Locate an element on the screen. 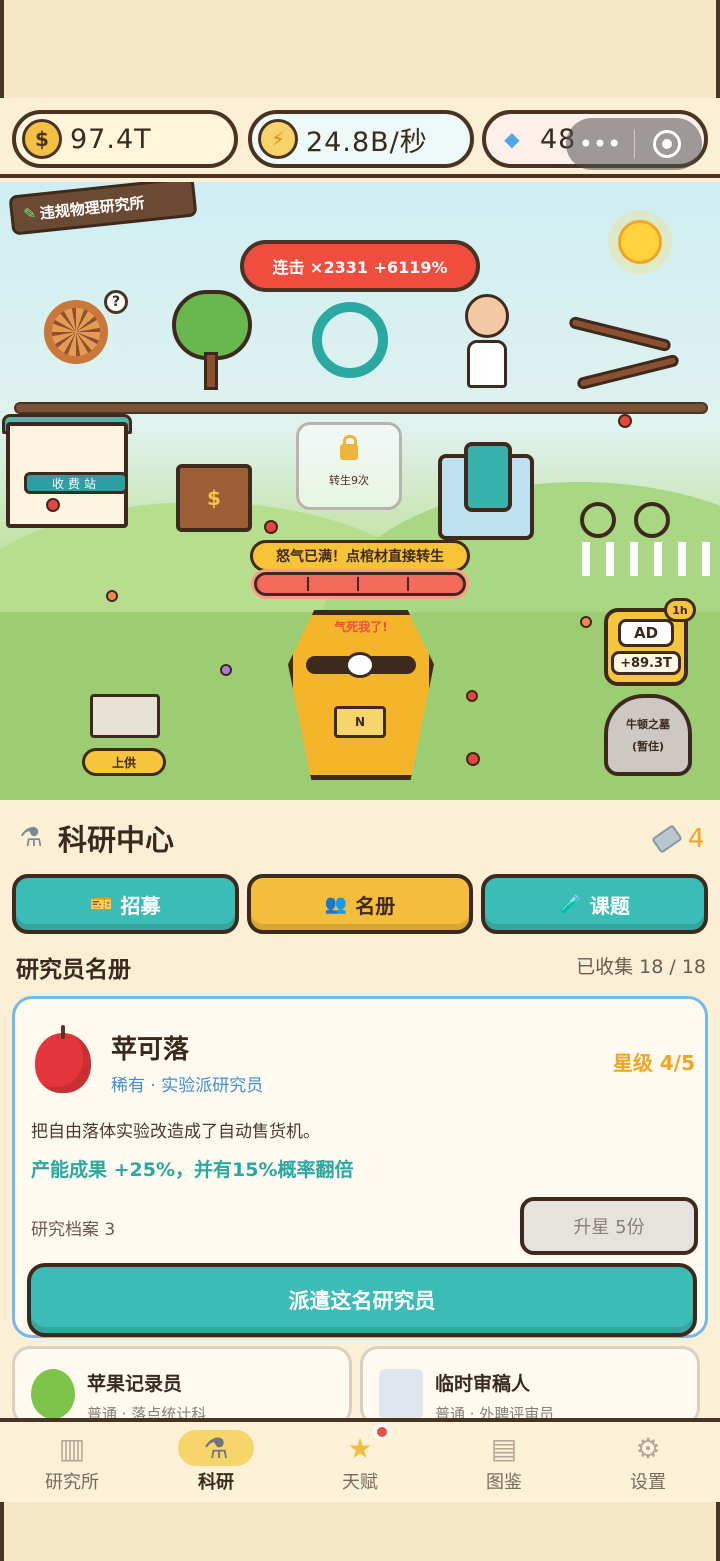  ticket-icon is located at coordinates (667, 839).